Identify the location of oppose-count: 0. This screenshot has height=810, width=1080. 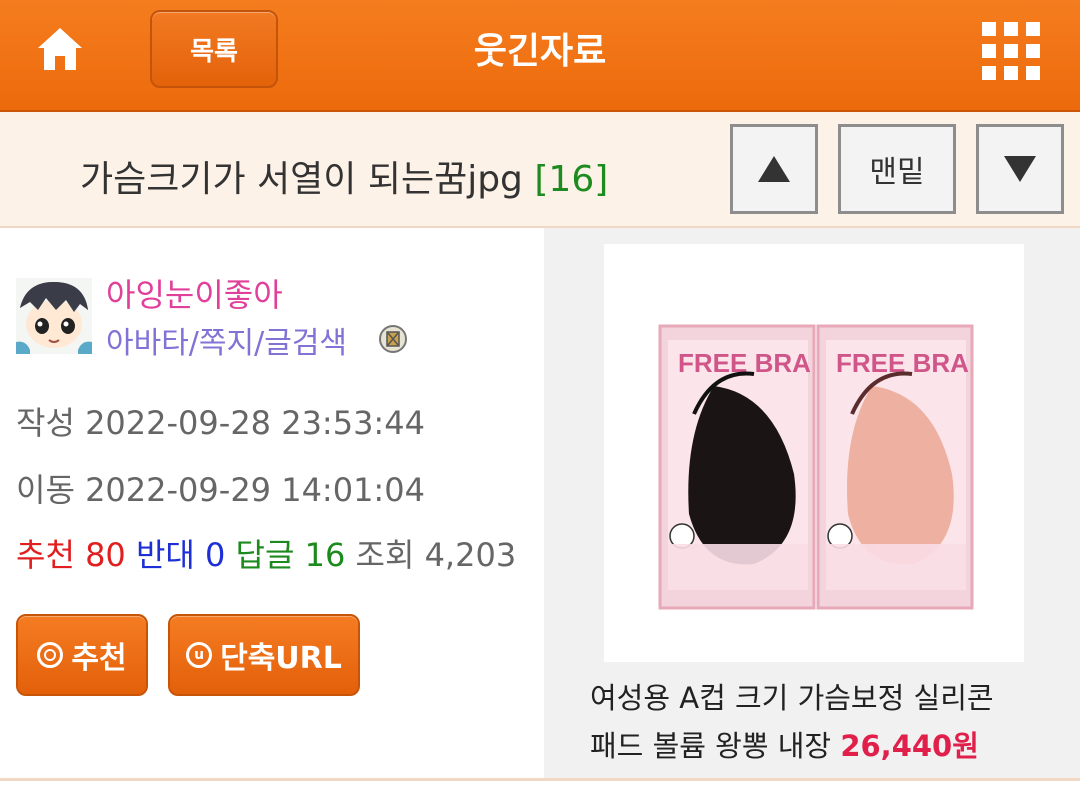
(215, 555).